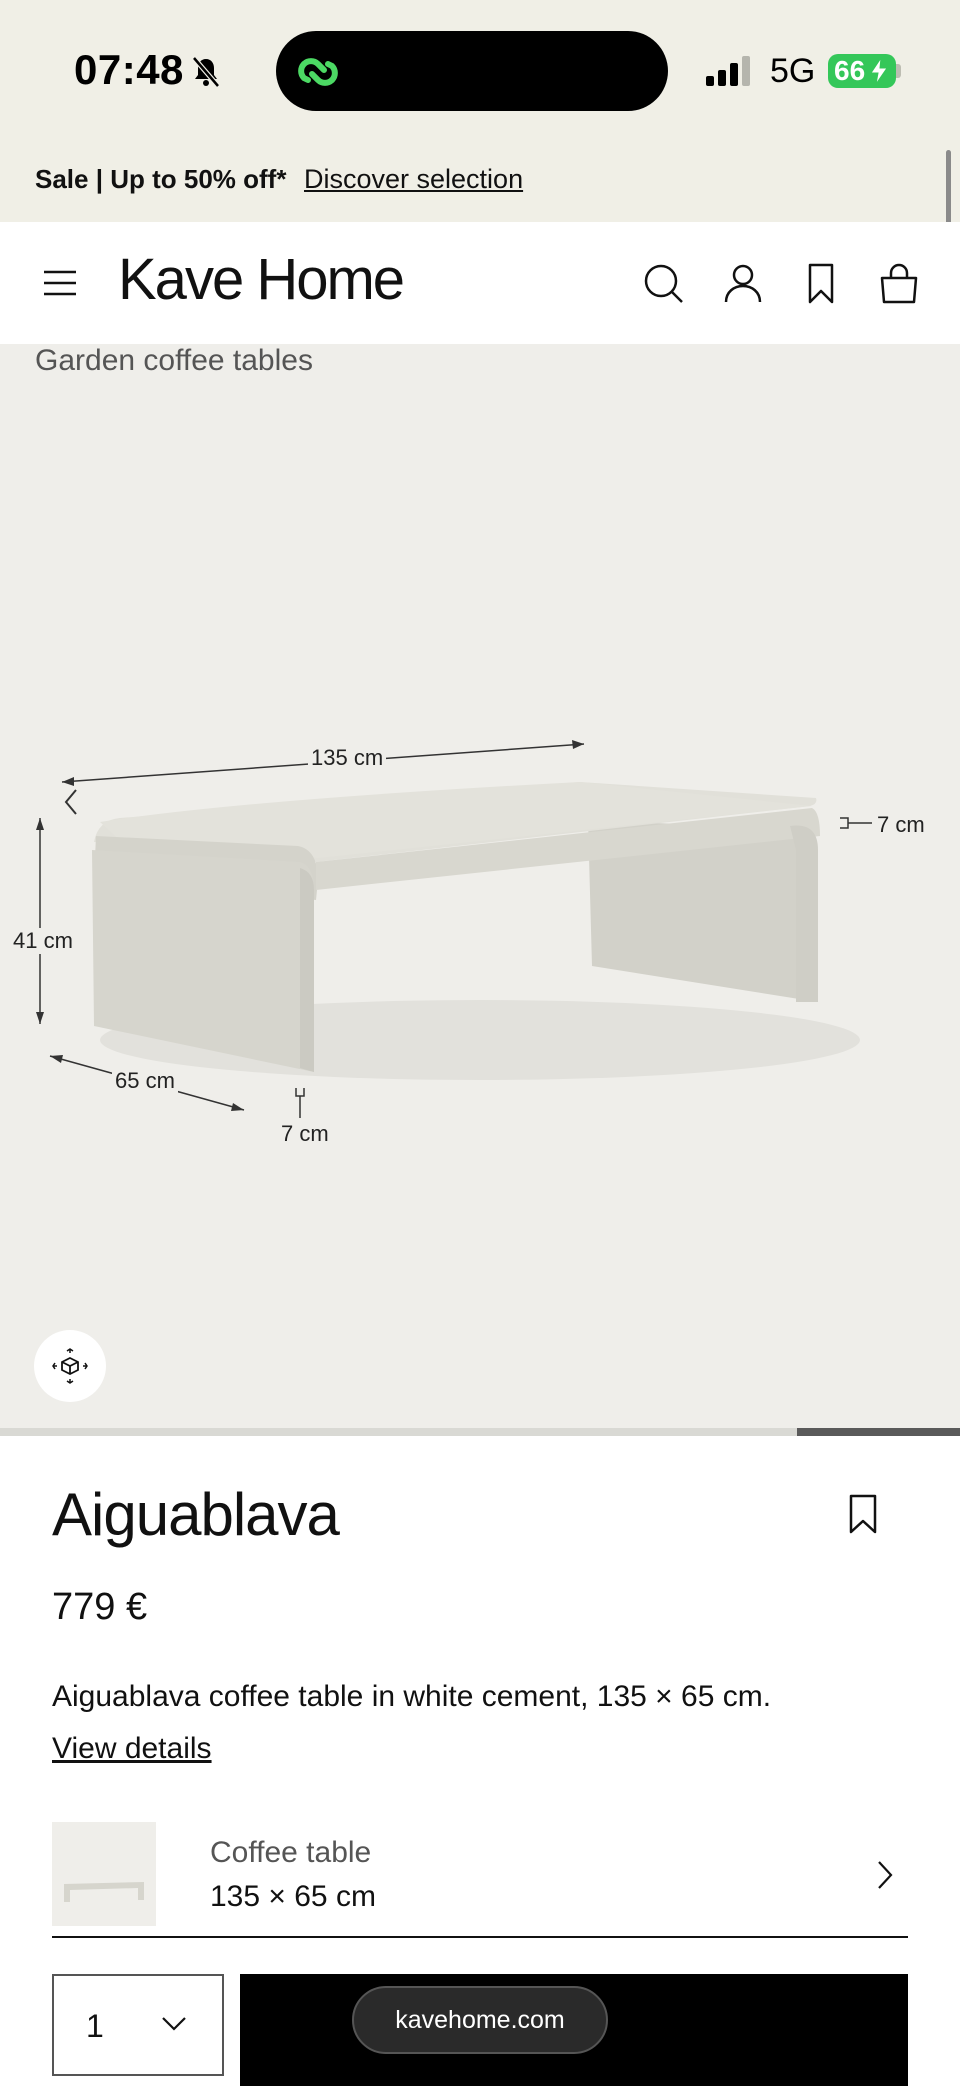 This screenshot has height=2086, width=960. What do you see at coordinates (663, 283) in the screenshot?
I see `search-icon` at bounding box center [663, 283].